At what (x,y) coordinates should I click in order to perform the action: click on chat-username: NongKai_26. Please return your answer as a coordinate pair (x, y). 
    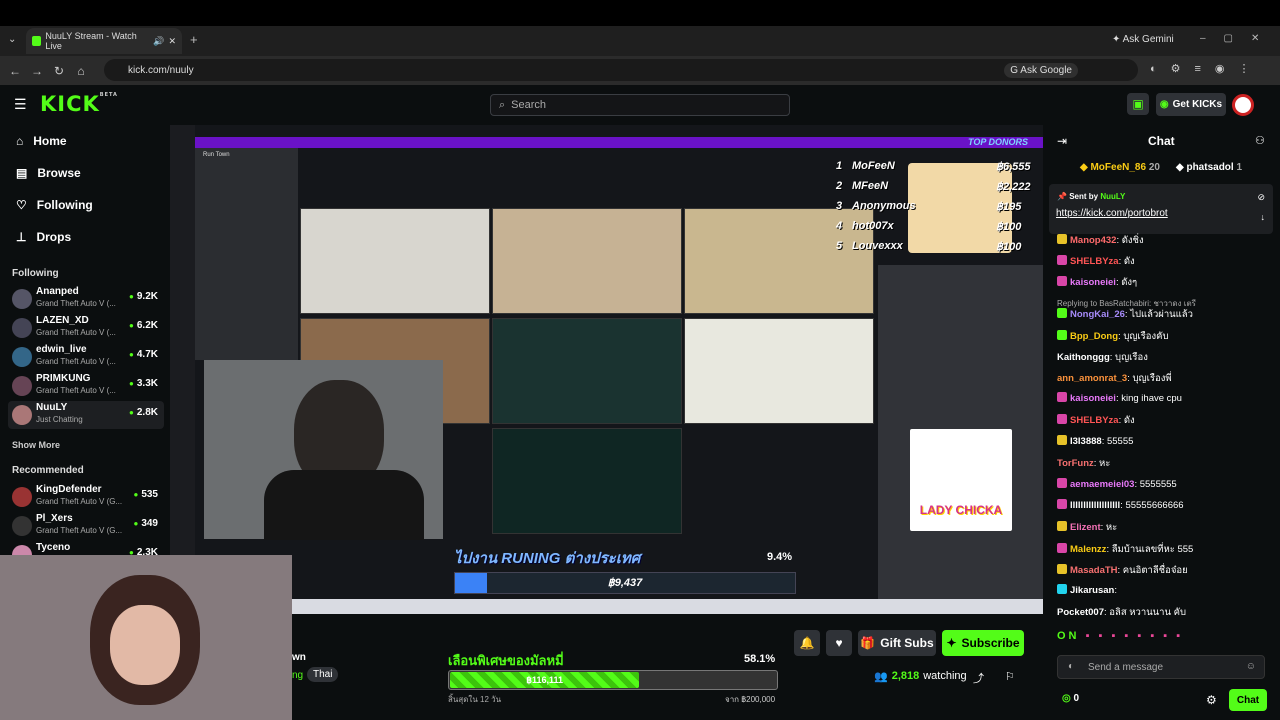
    Looking at the image, I should click on (1097, 314).